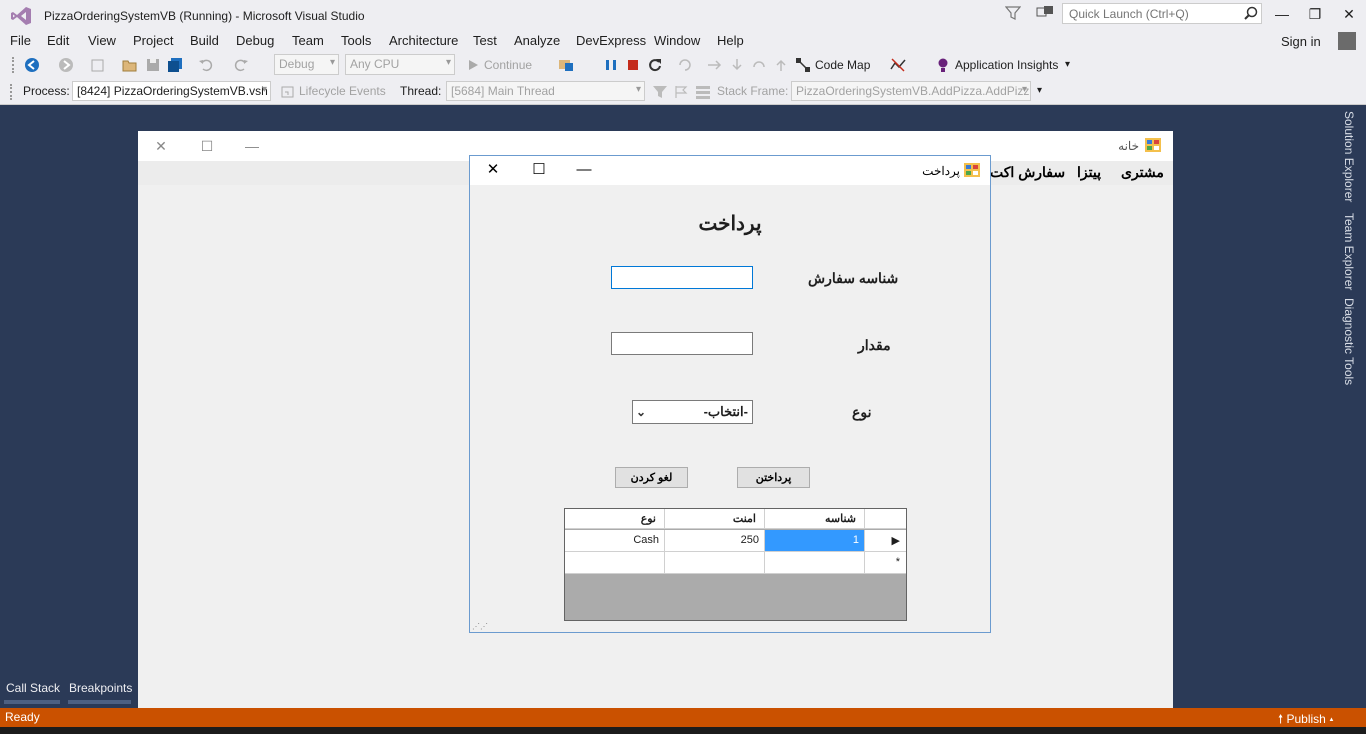  I want to click on tab-call-stack: Call Stack, so click(33, 688).